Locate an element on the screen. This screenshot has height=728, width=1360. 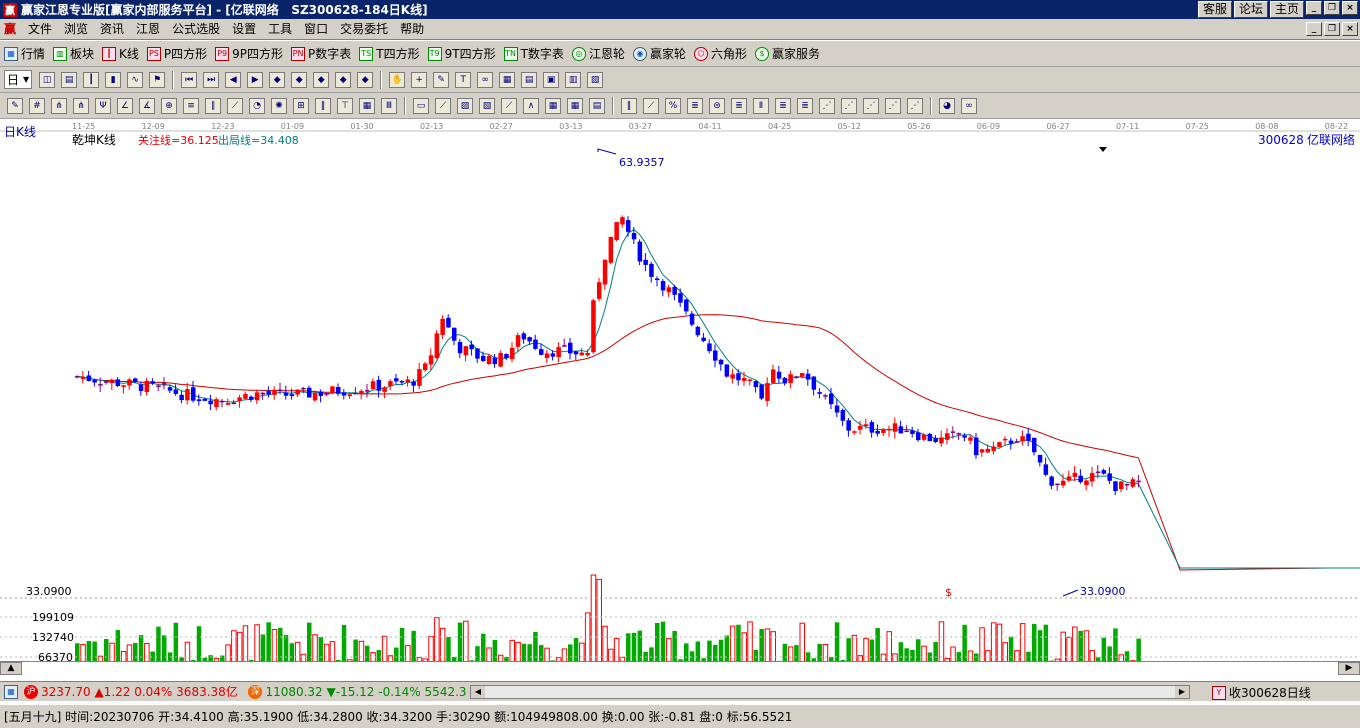
fib2-icon: ⊜ is located at coordinates (717, 105).